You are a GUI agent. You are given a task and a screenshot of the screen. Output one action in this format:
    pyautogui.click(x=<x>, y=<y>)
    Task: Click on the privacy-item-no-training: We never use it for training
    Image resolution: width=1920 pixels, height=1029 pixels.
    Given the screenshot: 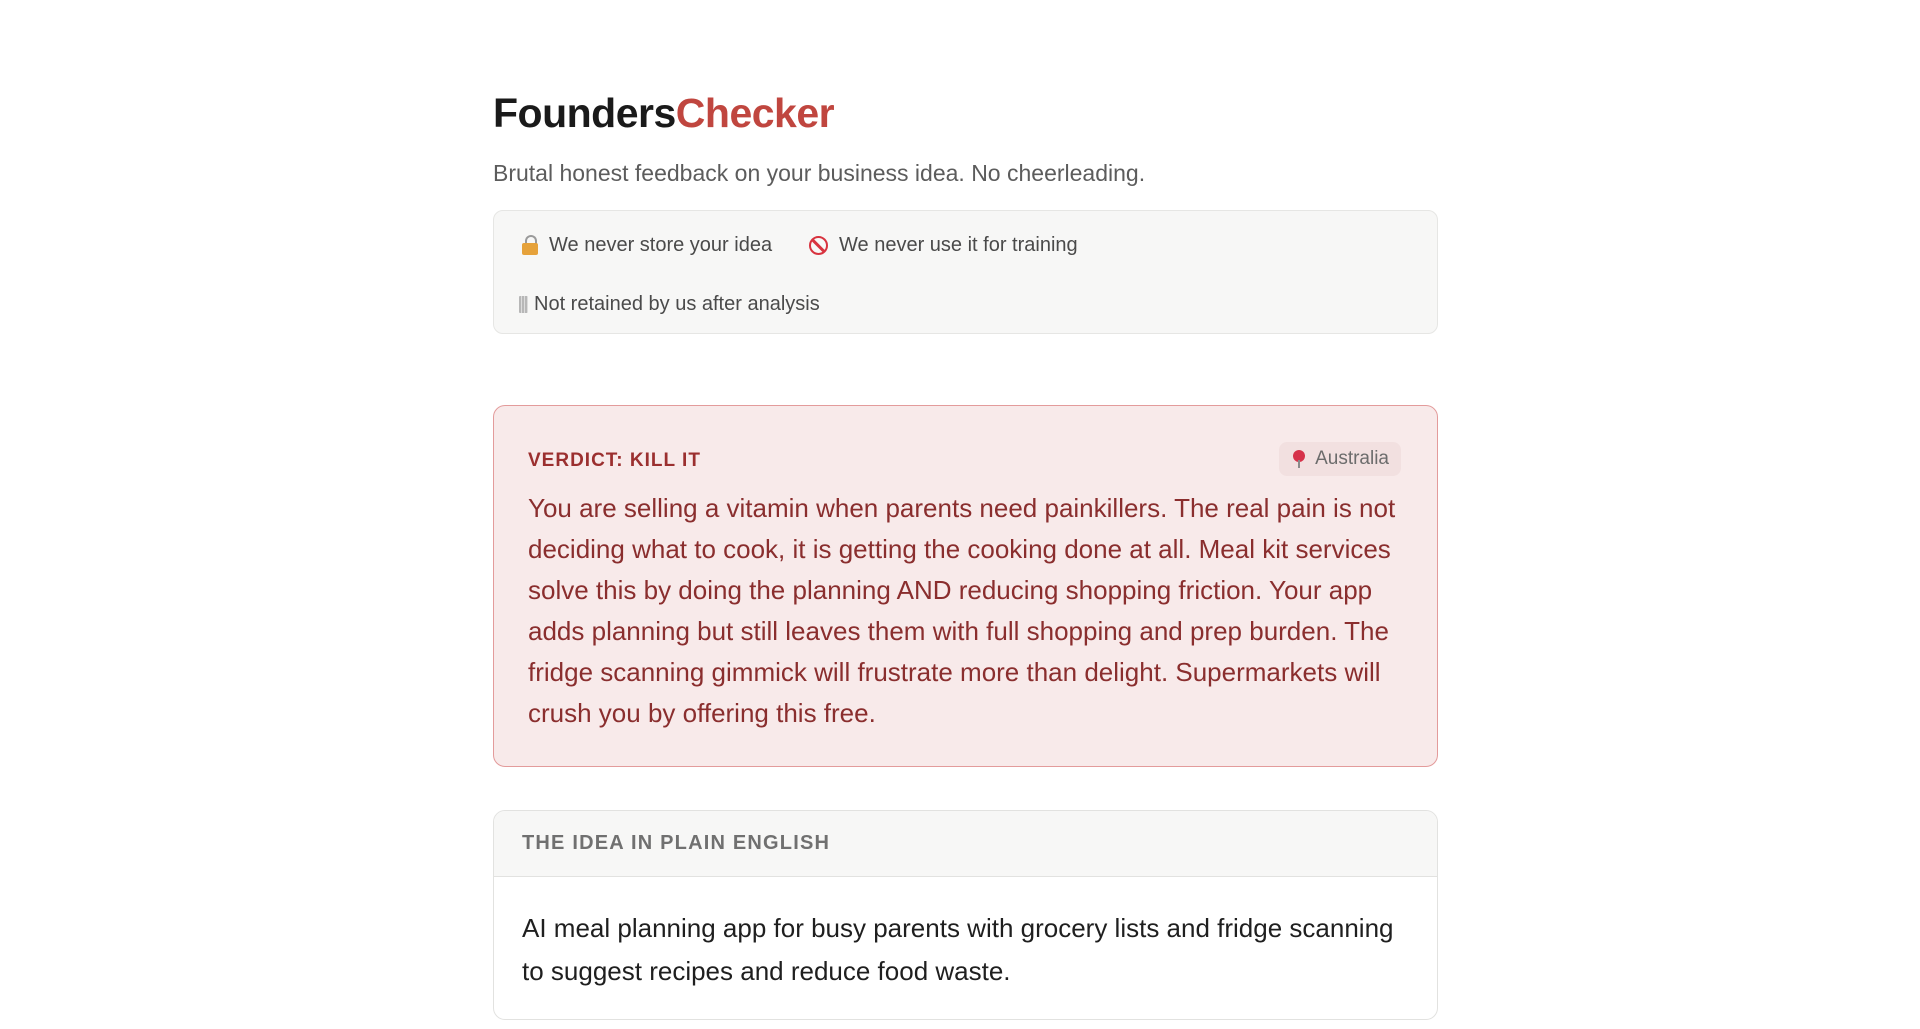 What is the action you would take?
    pyautogui.click(x=943, y=245)
    